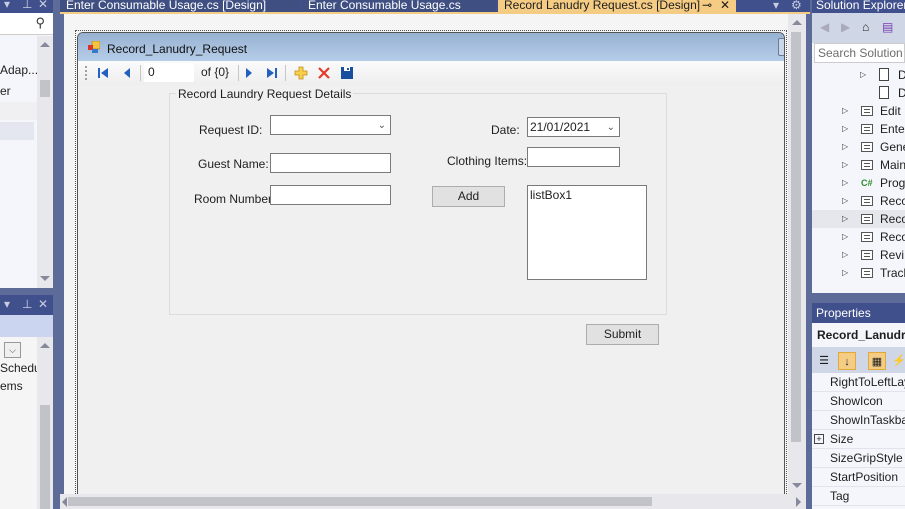 The width and height of the screenshot is (905, 509). Describe the element at coordinates (776, 6) in the screenshot. I see `tab-dropdown-icon: ▾` at that location.